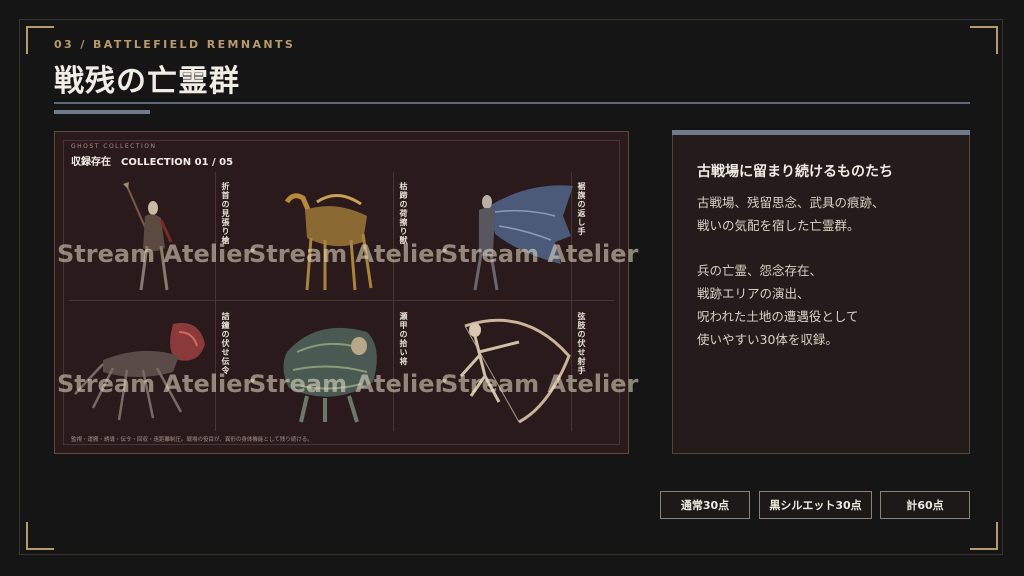  Describe the element at coordinates (523, 238) in the screenshot. I see `winged-ghost-figure` at that location.